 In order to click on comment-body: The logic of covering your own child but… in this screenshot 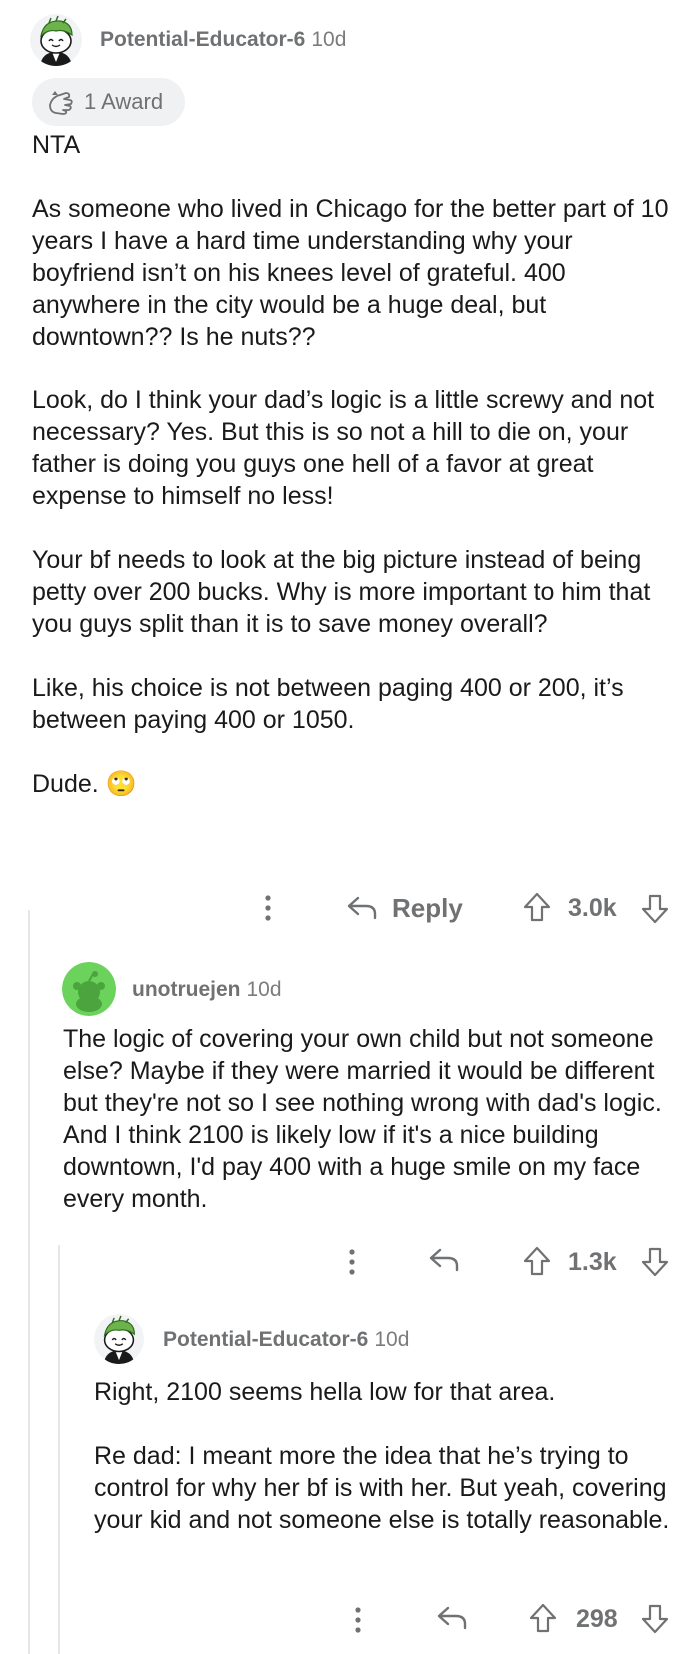, I will do `click(375, 1119)`.